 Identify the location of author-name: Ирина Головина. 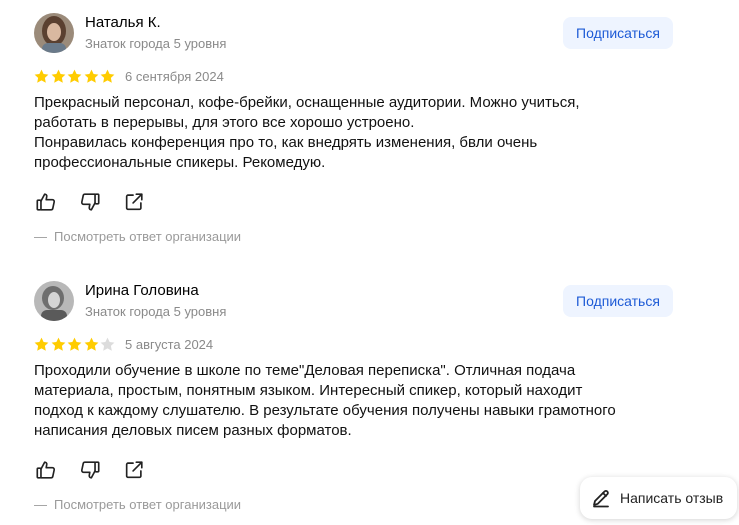
(142, 290).